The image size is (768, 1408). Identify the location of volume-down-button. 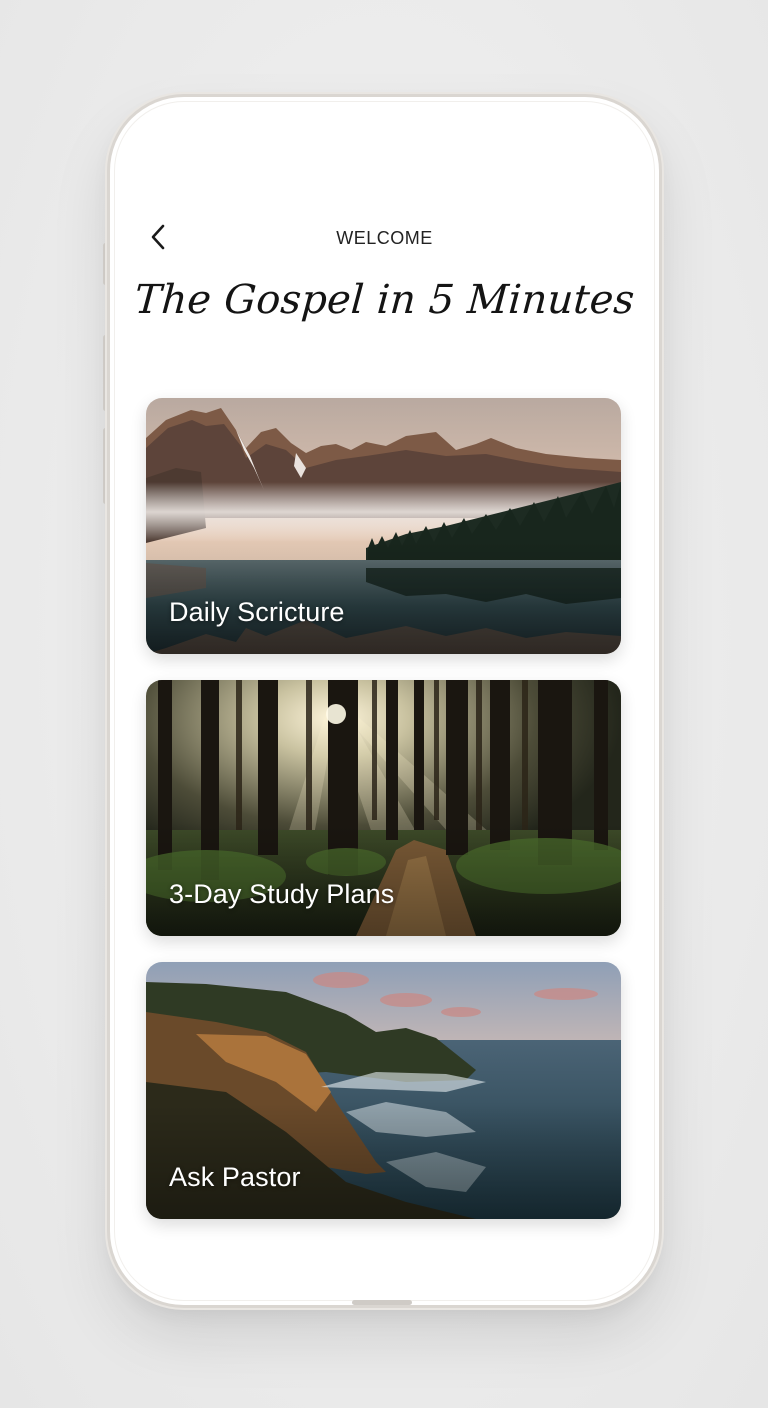
(105, 466).